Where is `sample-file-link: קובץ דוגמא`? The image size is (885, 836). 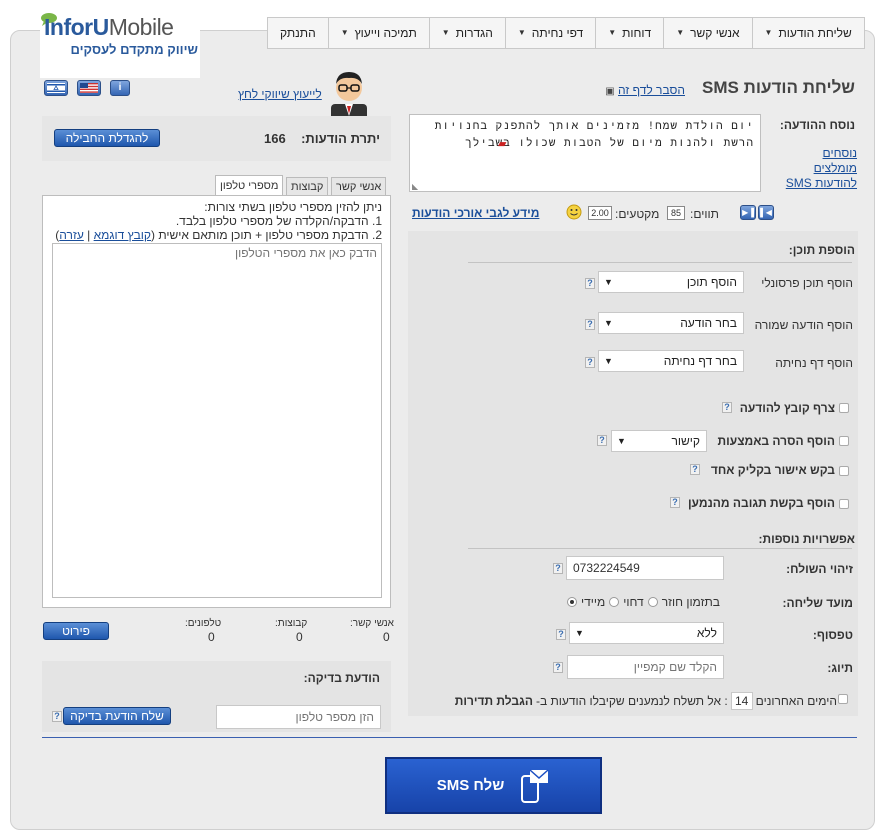 sample-file-link: קובץ דוגמא is located at coordinates (122, 235).